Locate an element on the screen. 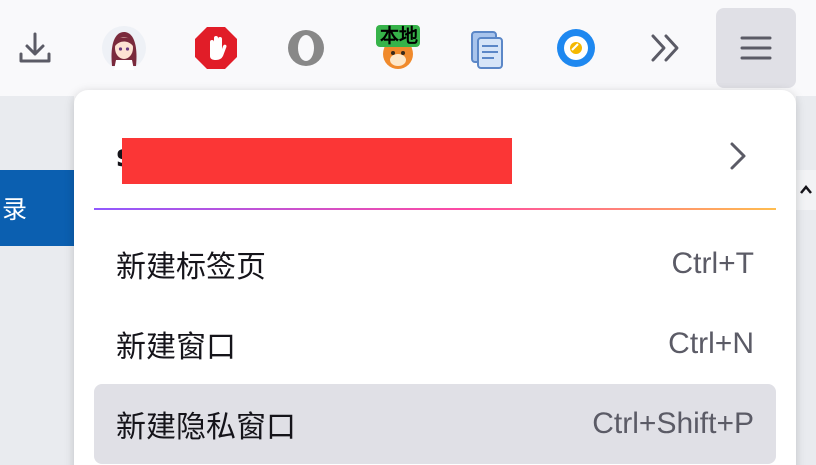 The width and height of the screenshot is (816, 465). ring-extension-icon is located at coordinates (306, 48).